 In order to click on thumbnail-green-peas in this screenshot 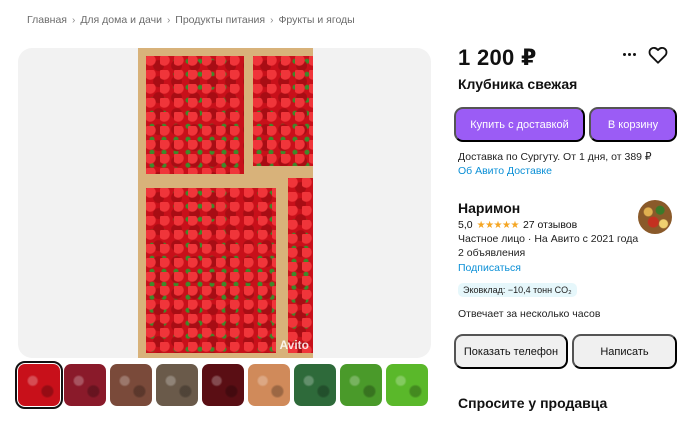, I will do `click(361, 385)`.